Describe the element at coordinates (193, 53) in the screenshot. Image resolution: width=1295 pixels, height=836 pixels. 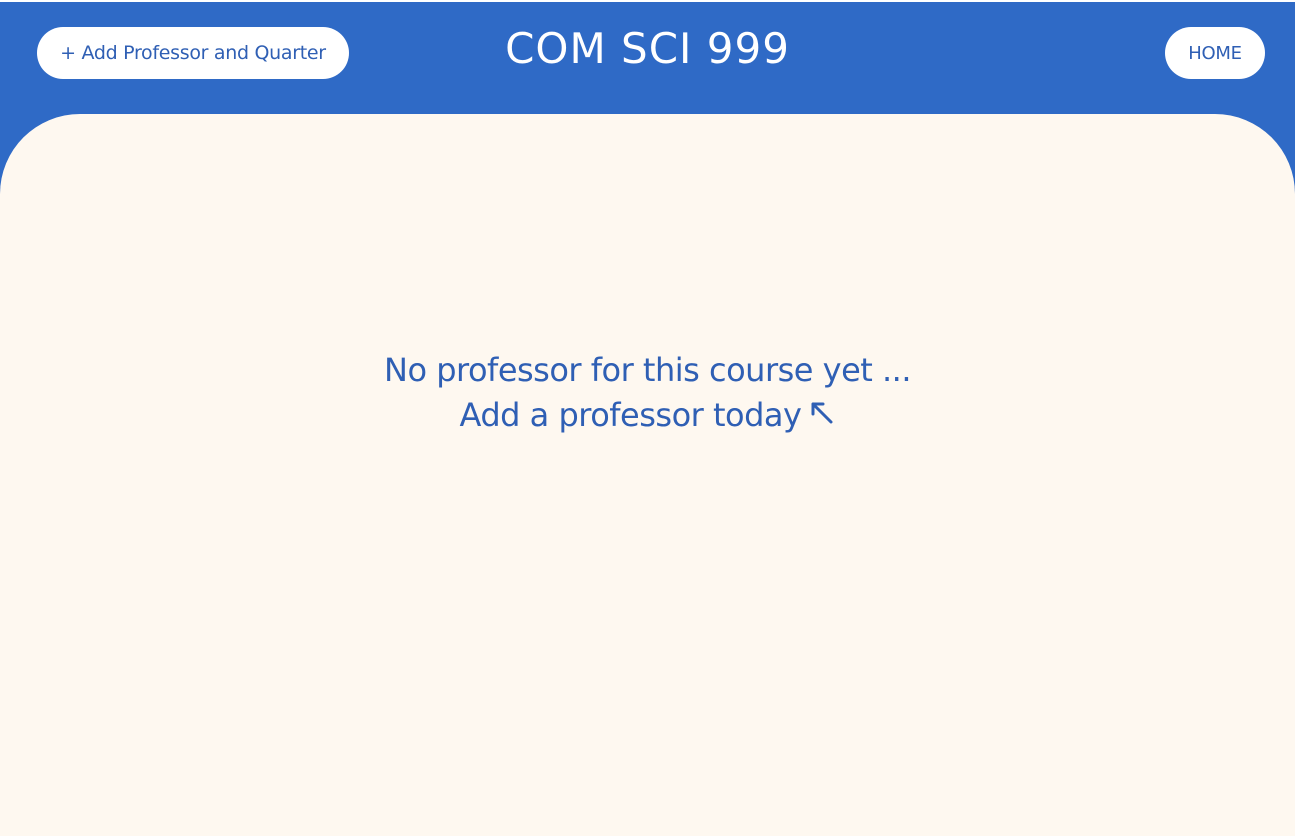
I see `add-professor-and-quarter-button: + Add Professor and Quarter` at that location.